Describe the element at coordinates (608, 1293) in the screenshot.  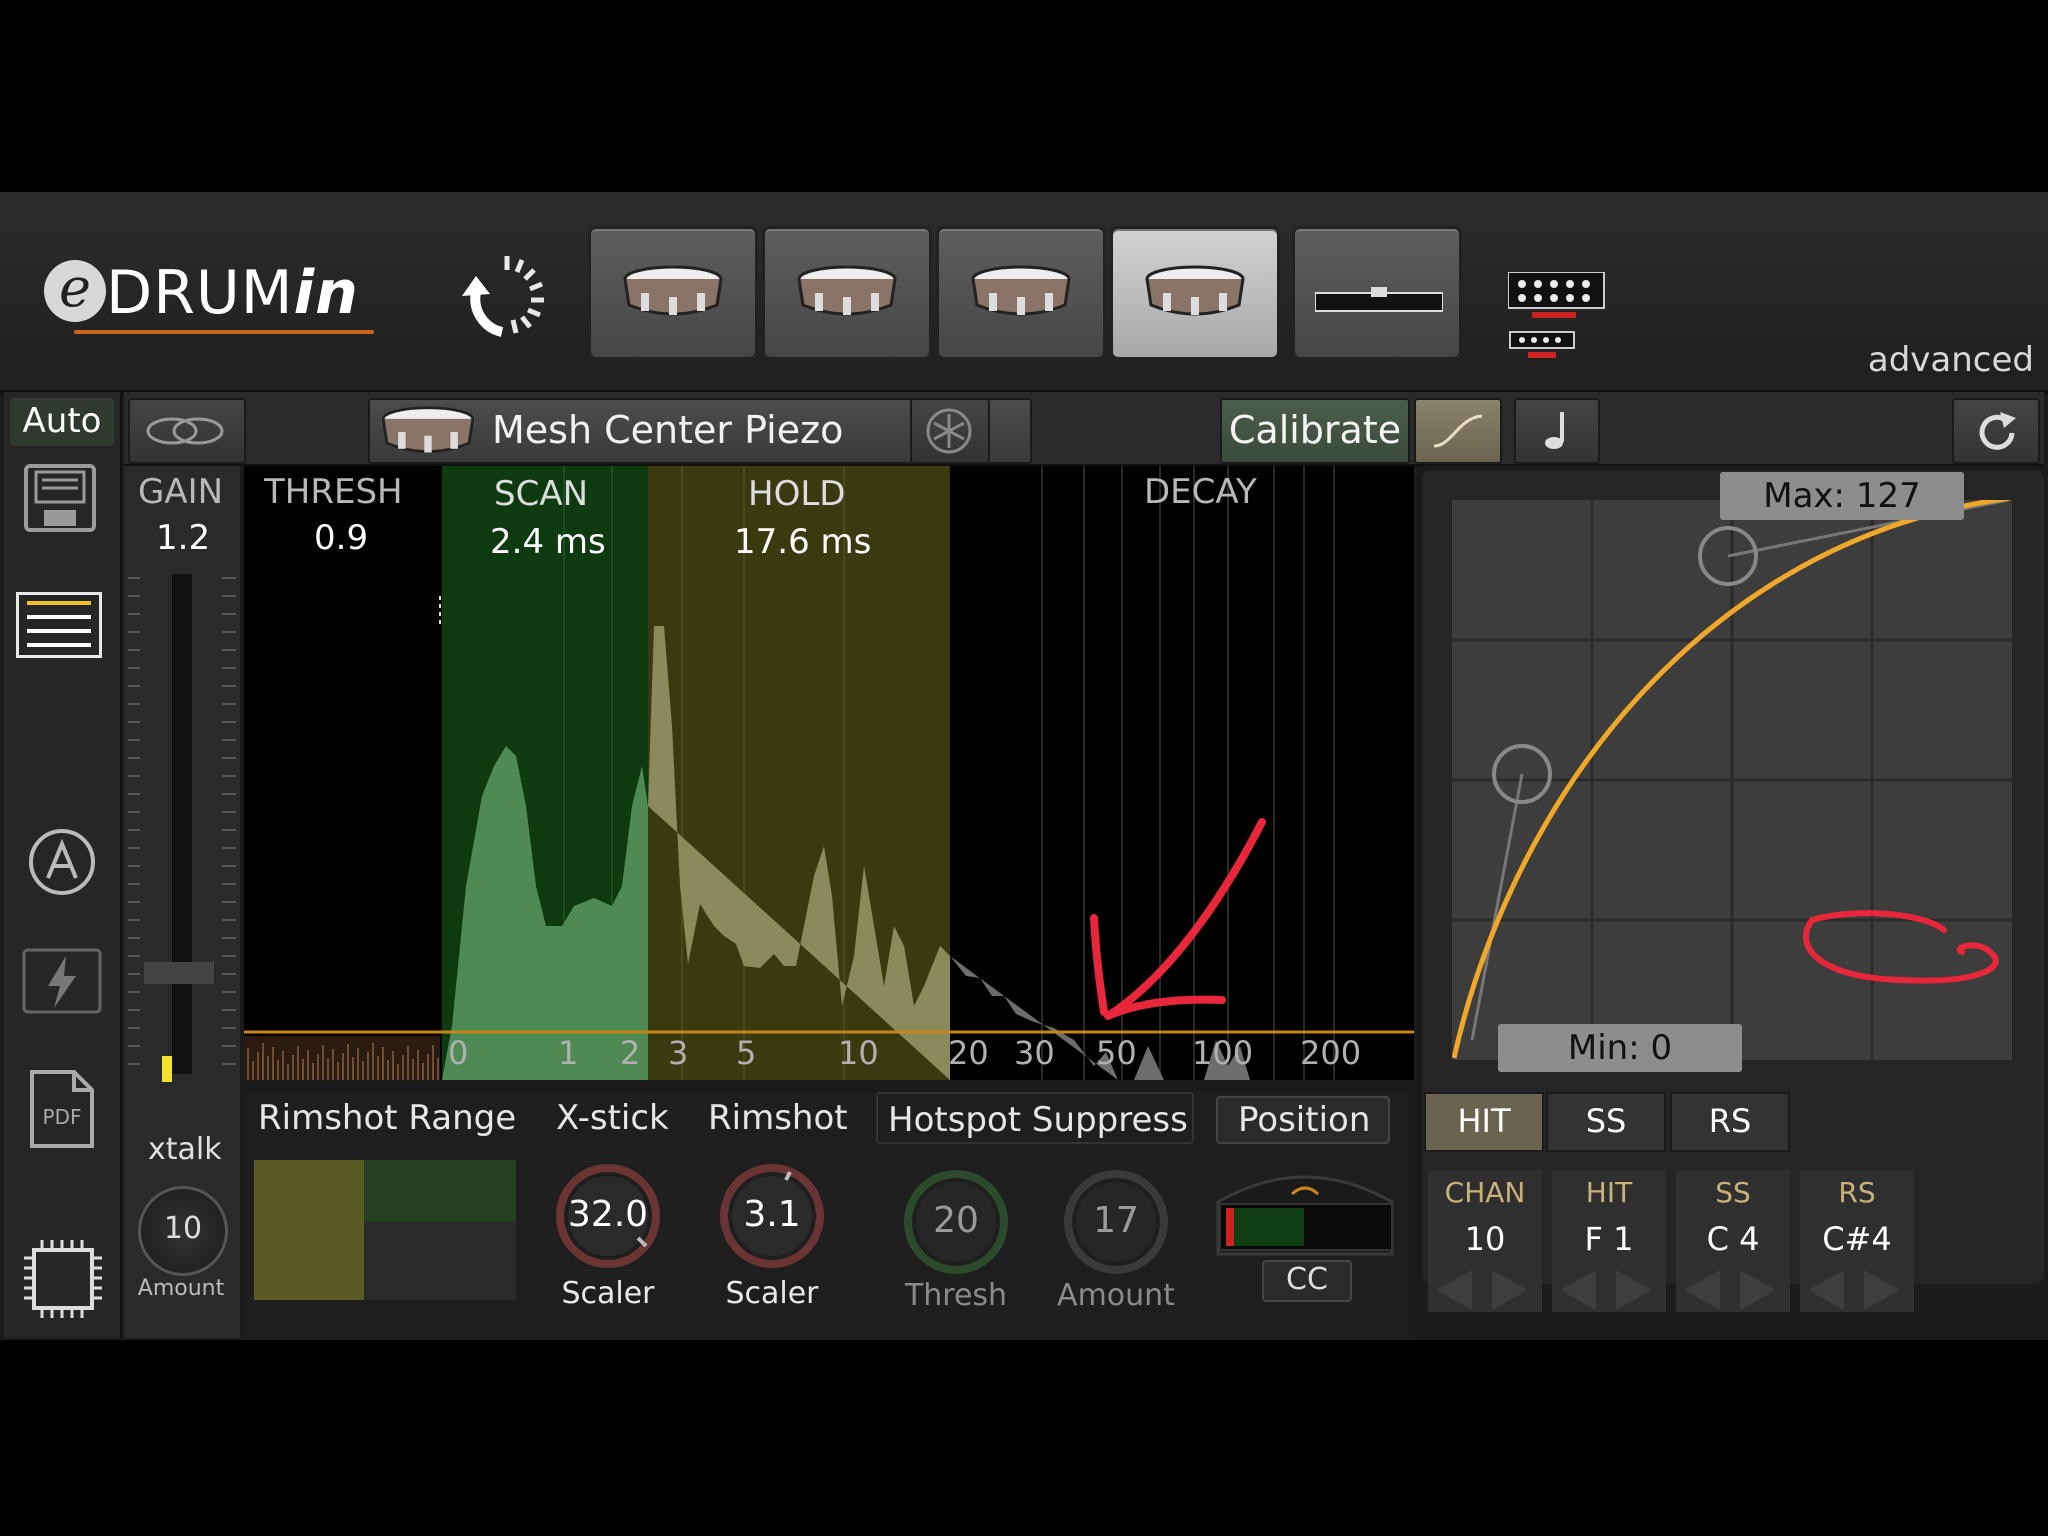
I see `xstick-scaler-label: Scaler` at that location.